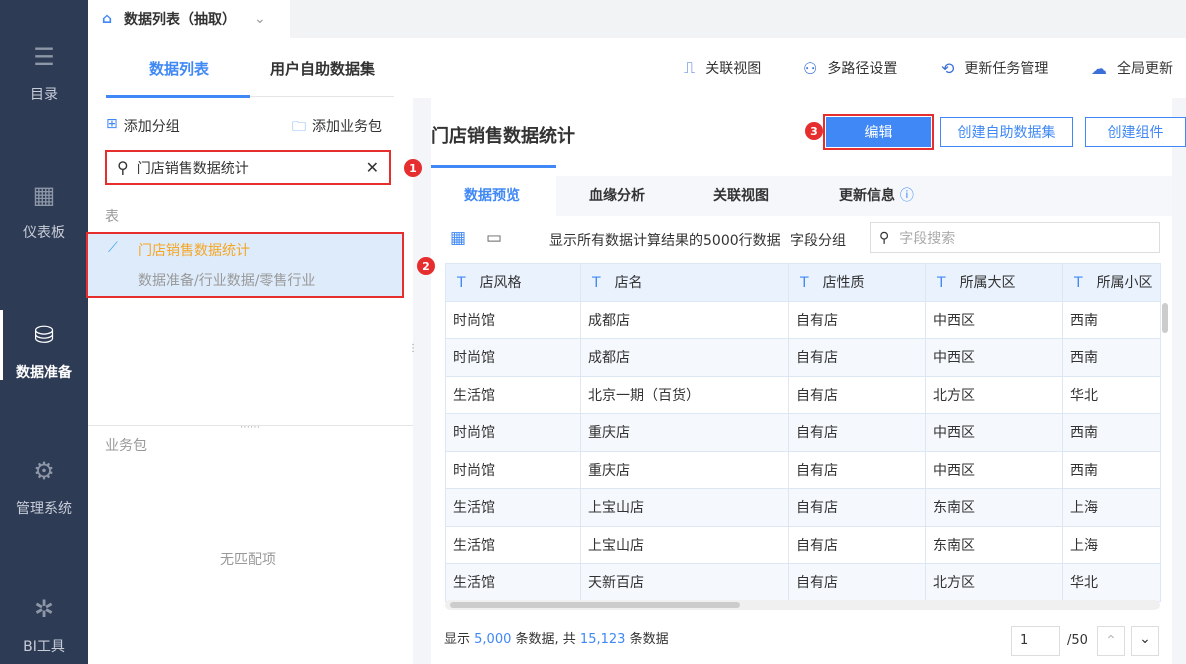 The image size is (1186, 664). Describe the element at coordinates (44, 74) in the screenshot. I see `sidebar-item-catalog: ☰ 目录` at that location.